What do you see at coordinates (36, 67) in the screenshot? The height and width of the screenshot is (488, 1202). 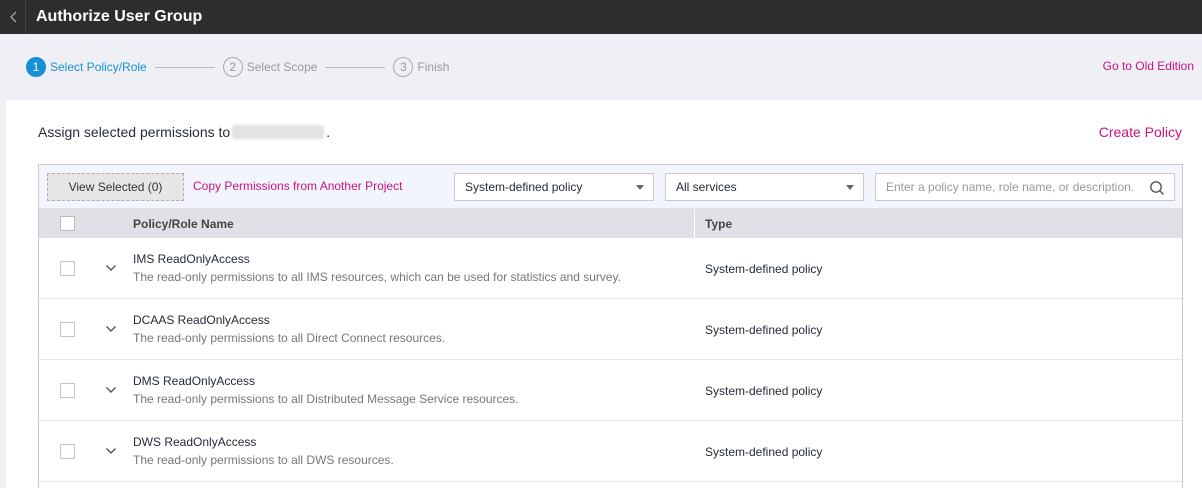 I see `step-number: 1` at bounding box center [36, 67].